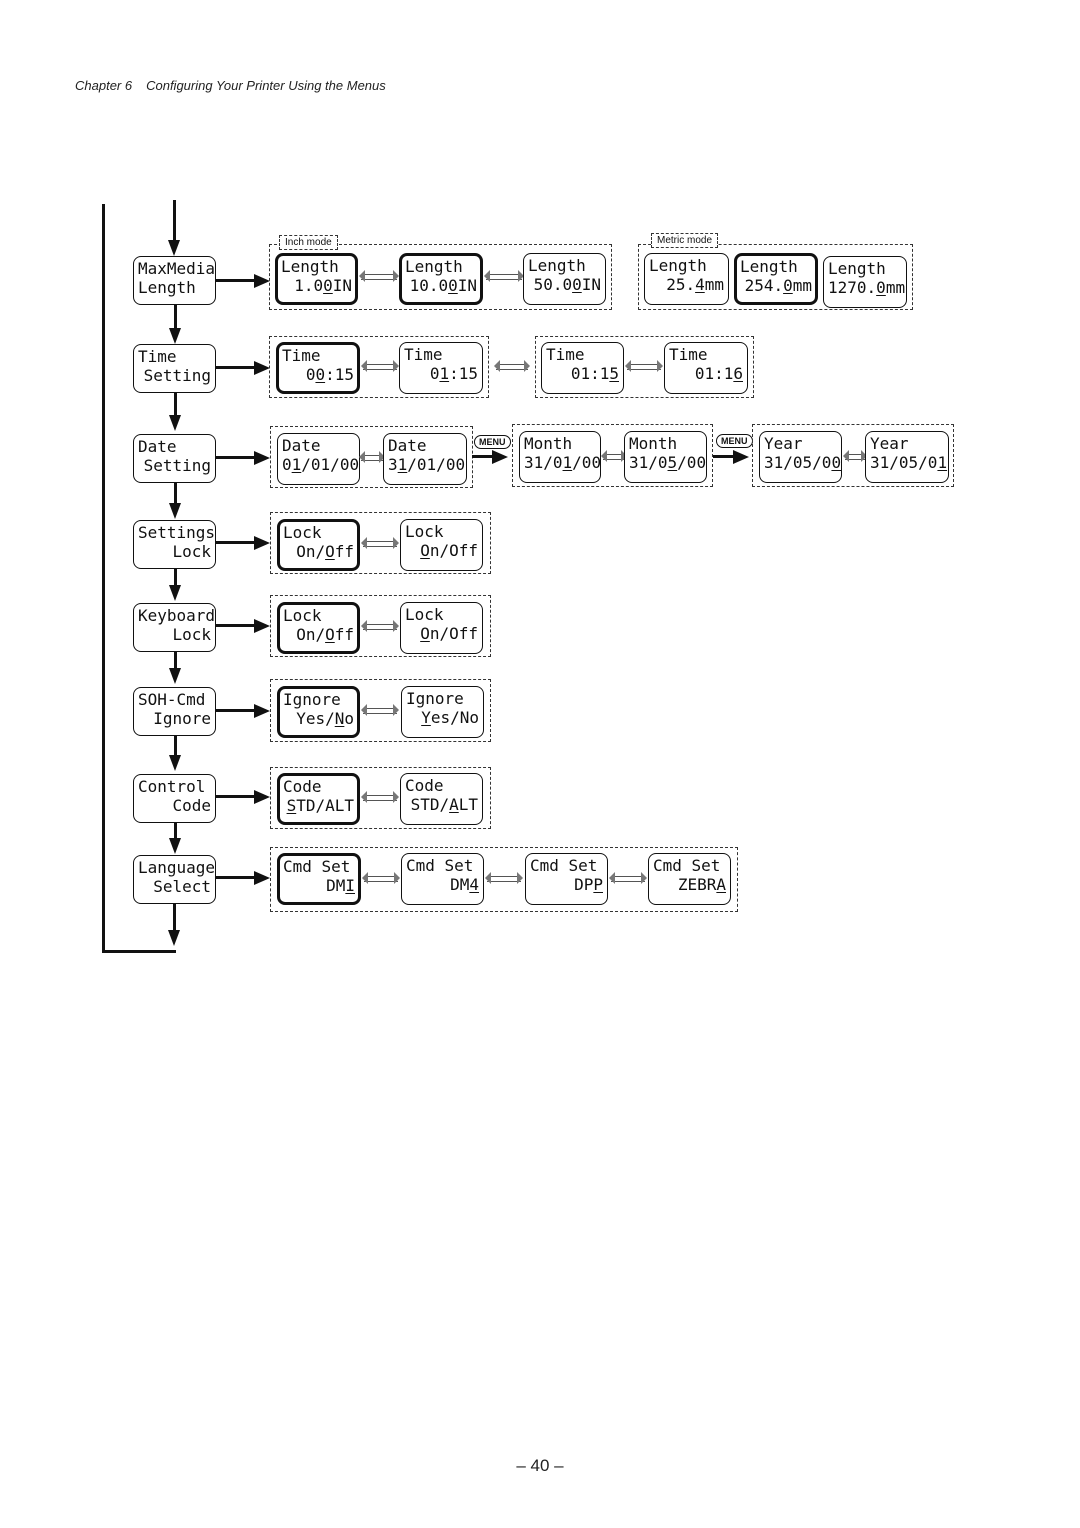 Image resolution: width=1080 pixels, height=1528 pixels. I want to click on entry-line, so click(174, 221).